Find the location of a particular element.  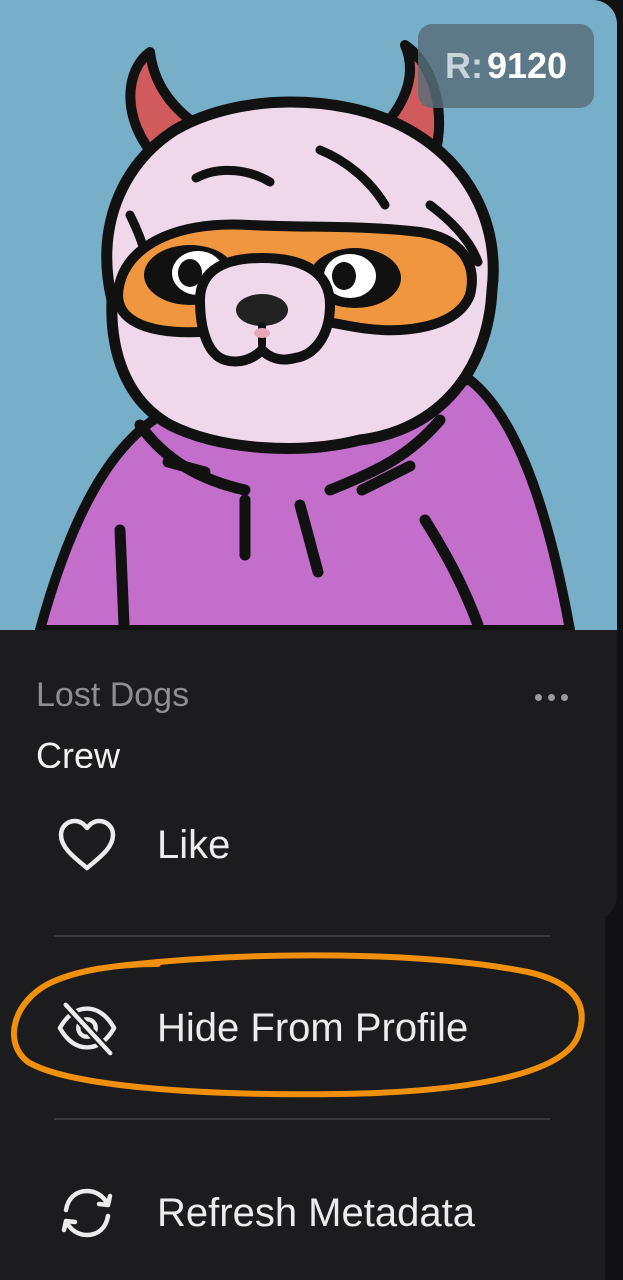

menu-item-label: Like is located at coordinates (194, 844).